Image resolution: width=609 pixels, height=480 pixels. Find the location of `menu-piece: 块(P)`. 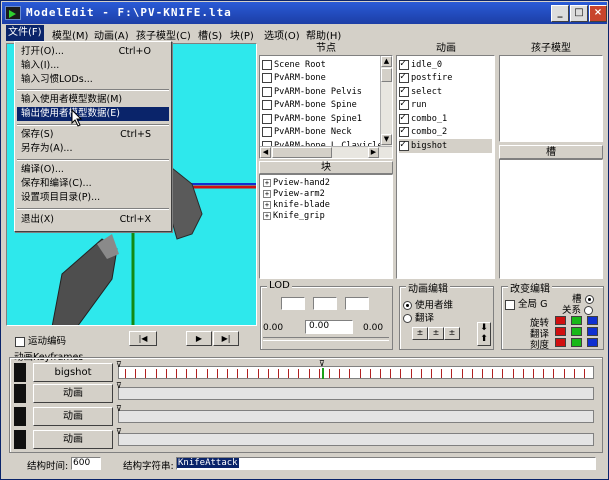

menu-piece: 块(P) is located at coordinates (242, 34).